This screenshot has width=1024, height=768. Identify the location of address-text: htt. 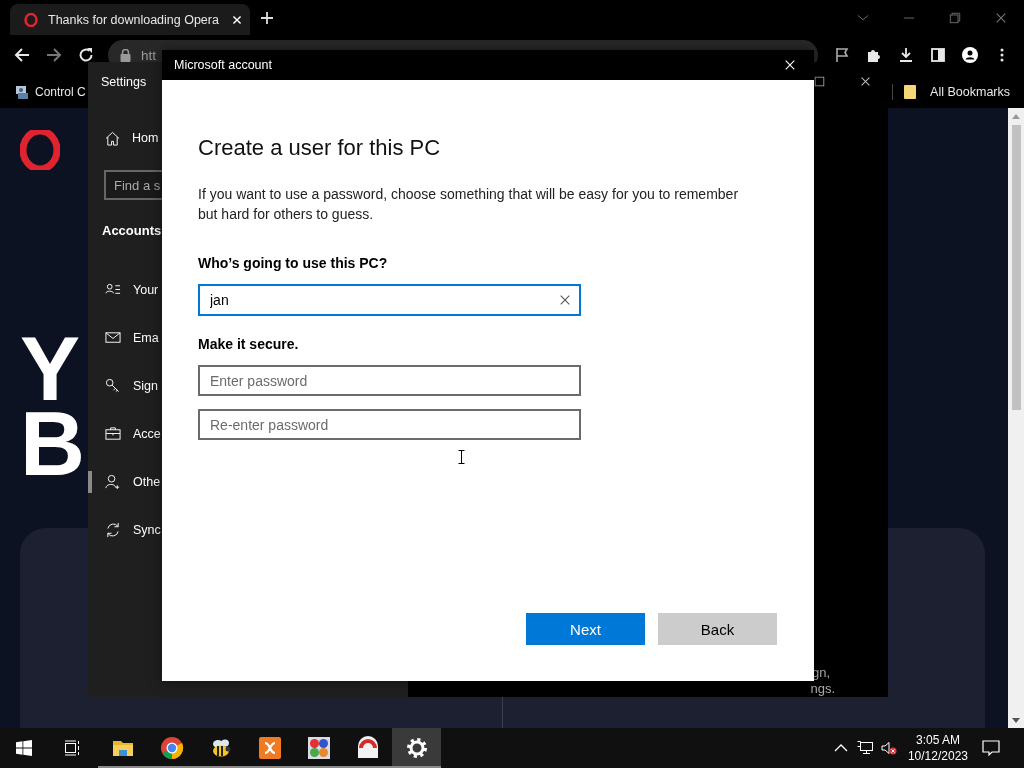
(148, 55).